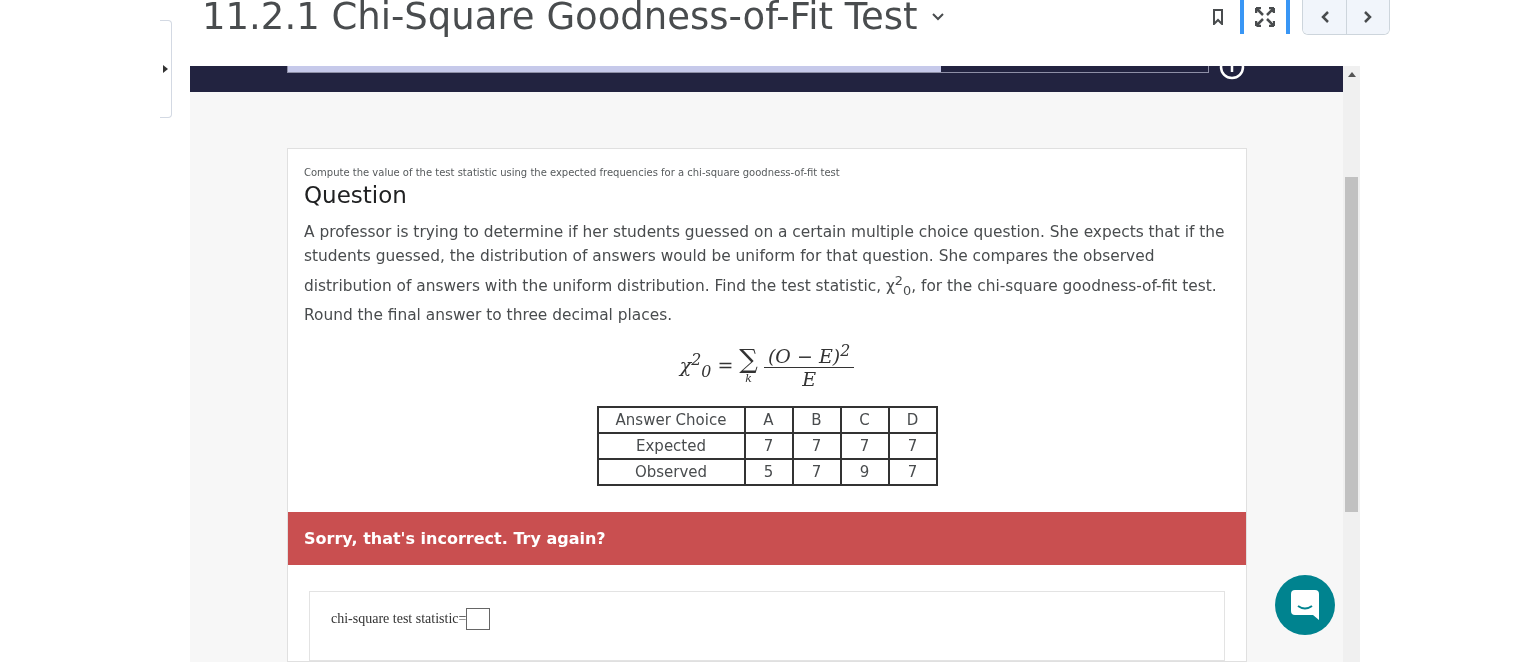  Describe the element at coordinates (768, 472) in the screenshot. I see `table-cell: 5` at that location.